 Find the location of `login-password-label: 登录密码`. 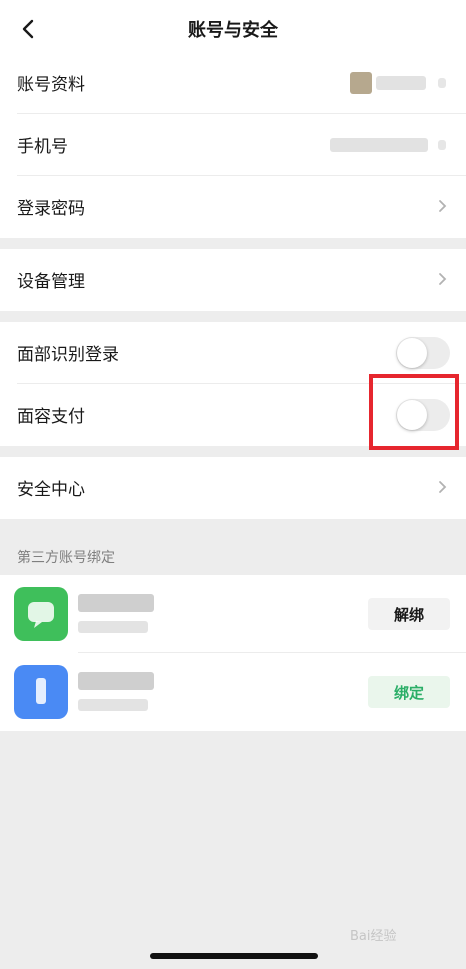

login-password-label: 登录密码 is located at coordinates (51, 209).